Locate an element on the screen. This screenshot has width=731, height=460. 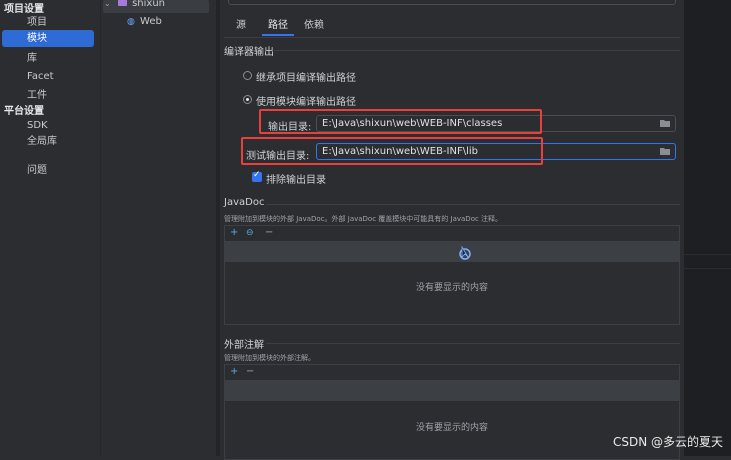
annotations-list-header is located at coordinates (452, 391).